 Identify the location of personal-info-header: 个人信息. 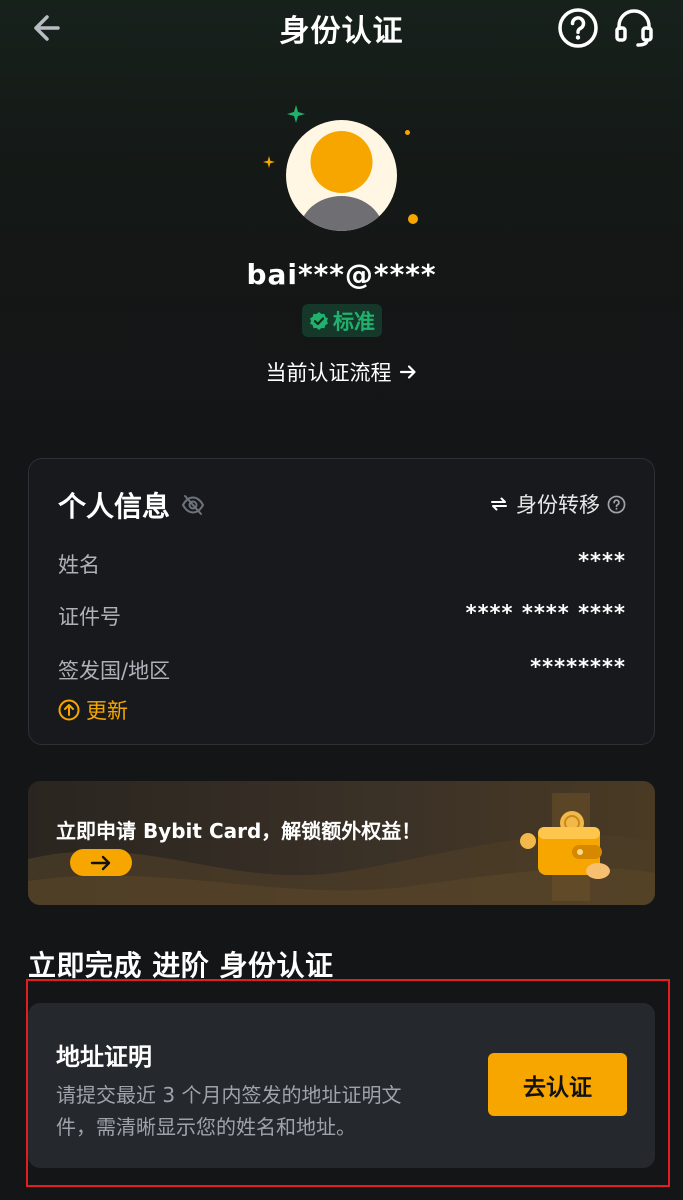
(132, 505).